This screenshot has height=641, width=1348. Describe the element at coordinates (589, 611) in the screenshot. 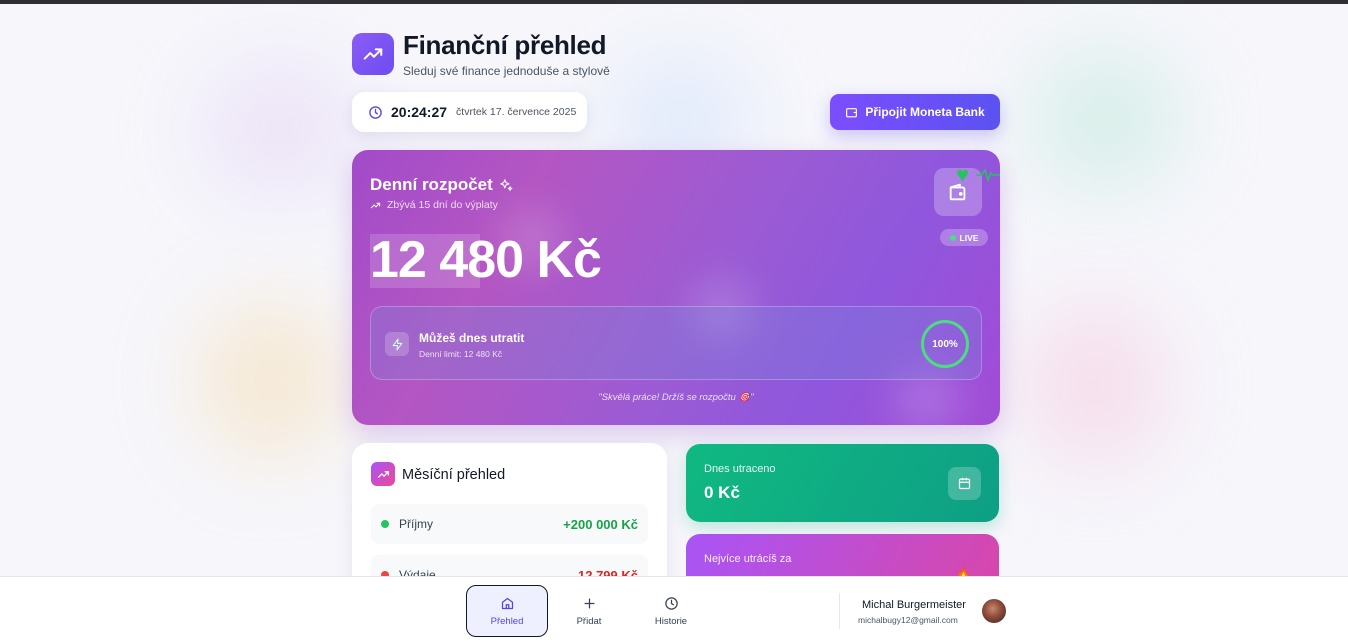

I see `nav-item-add: Přidat` at that location.